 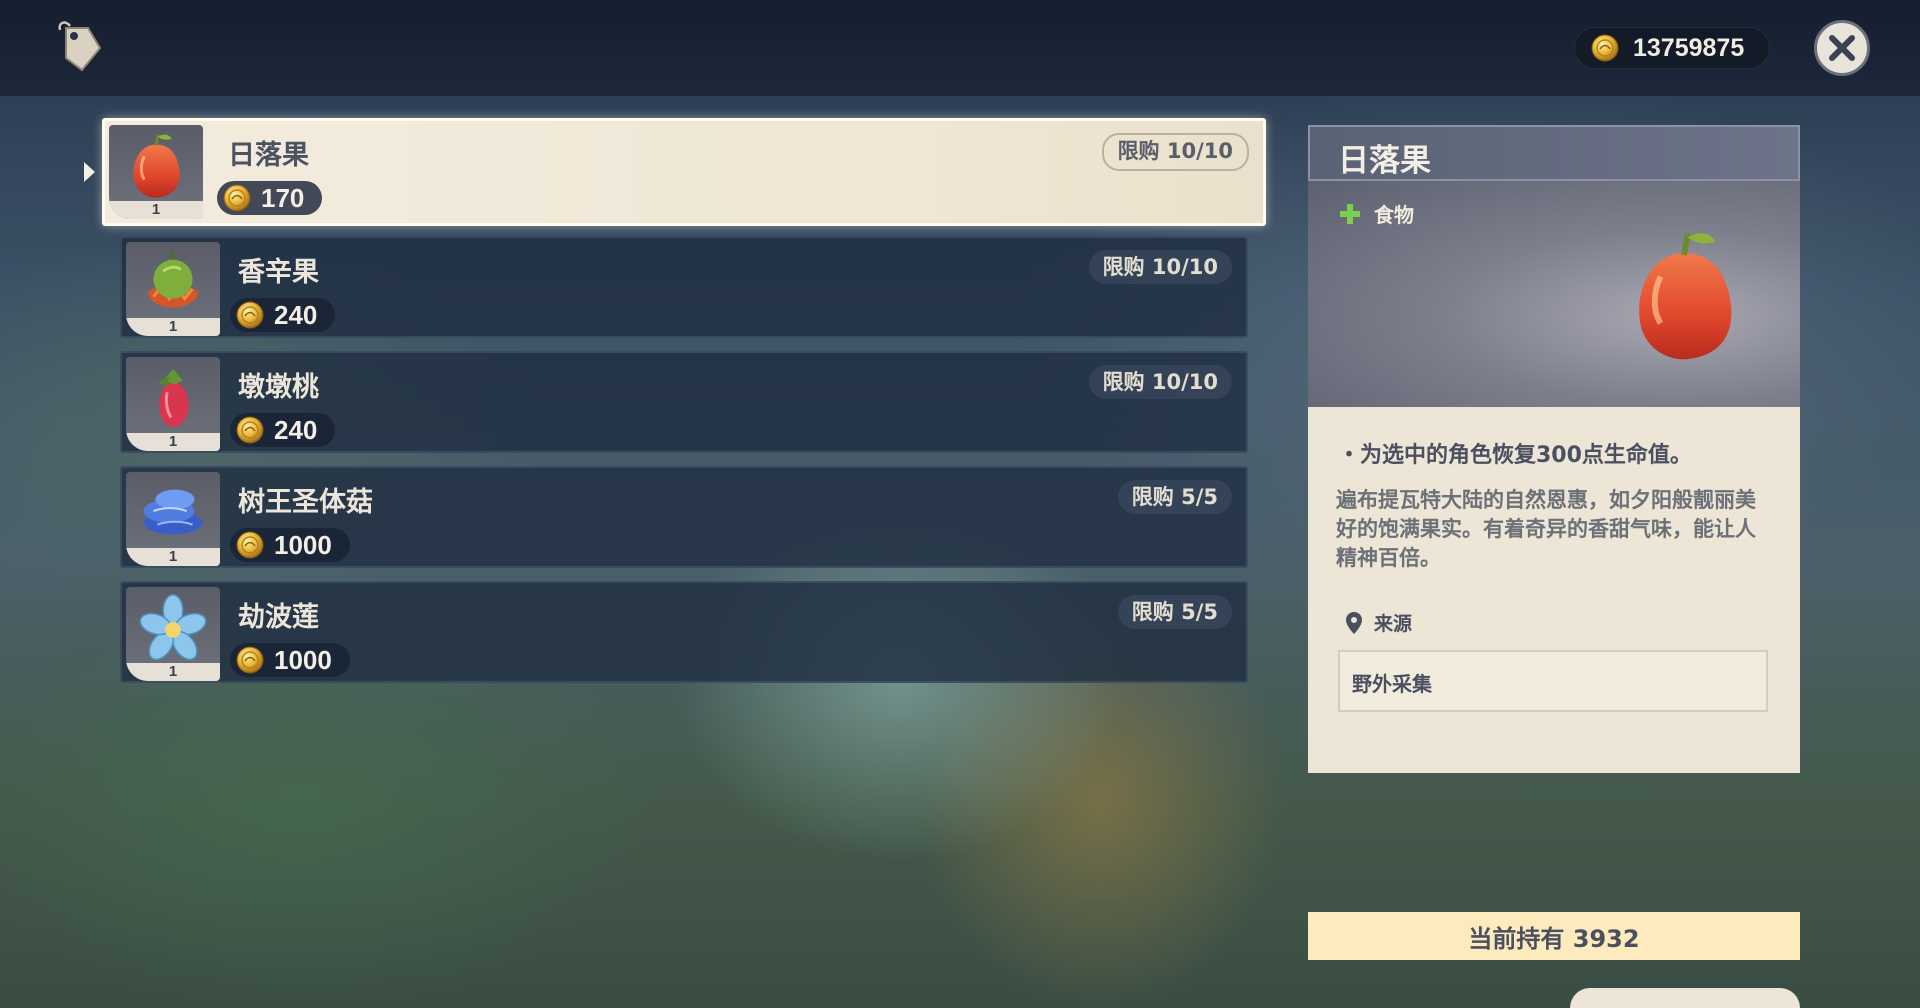 What do you see at coordinates (283, 197) in the screenshot?
I see `item-price-value: 170` at bounding box center [283, 197].